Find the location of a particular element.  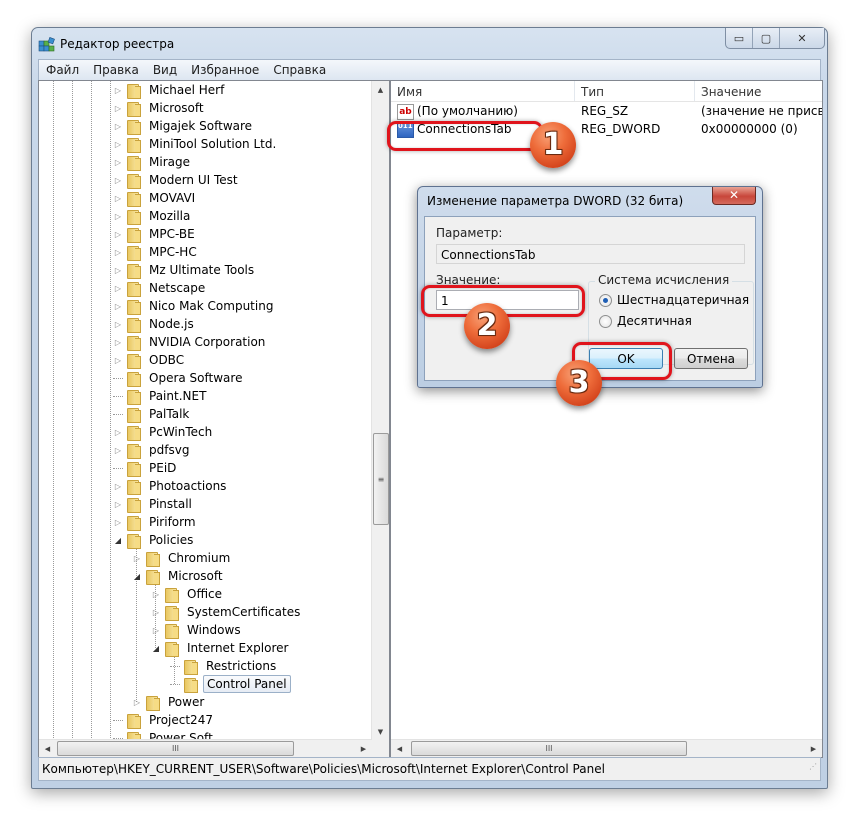

tree-item: ▷ Migajek Software is located at coordinates (184, 126).